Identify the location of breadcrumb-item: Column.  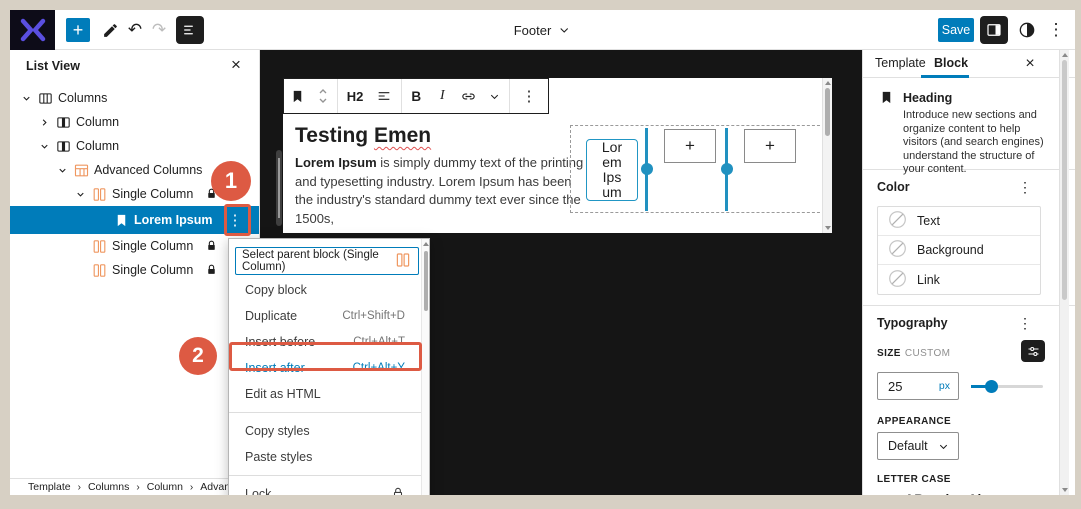
(165, 487).